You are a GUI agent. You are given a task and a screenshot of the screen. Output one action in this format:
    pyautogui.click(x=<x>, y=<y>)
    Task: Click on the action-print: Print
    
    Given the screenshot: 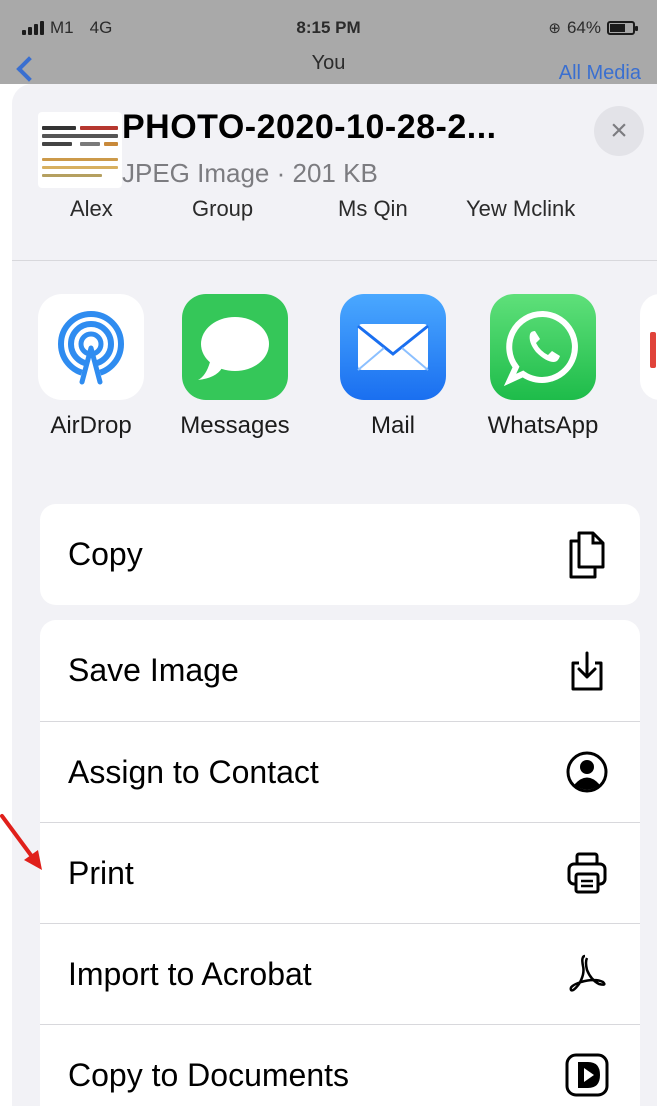 What is the action you would take?
    pyautogui.click(x=340, y=872)
    